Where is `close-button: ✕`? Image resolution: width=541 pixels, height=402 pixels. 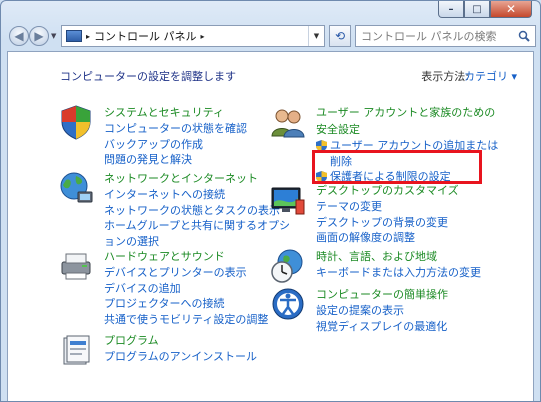
close-button: ✕ is located at coordinates (511, 9).